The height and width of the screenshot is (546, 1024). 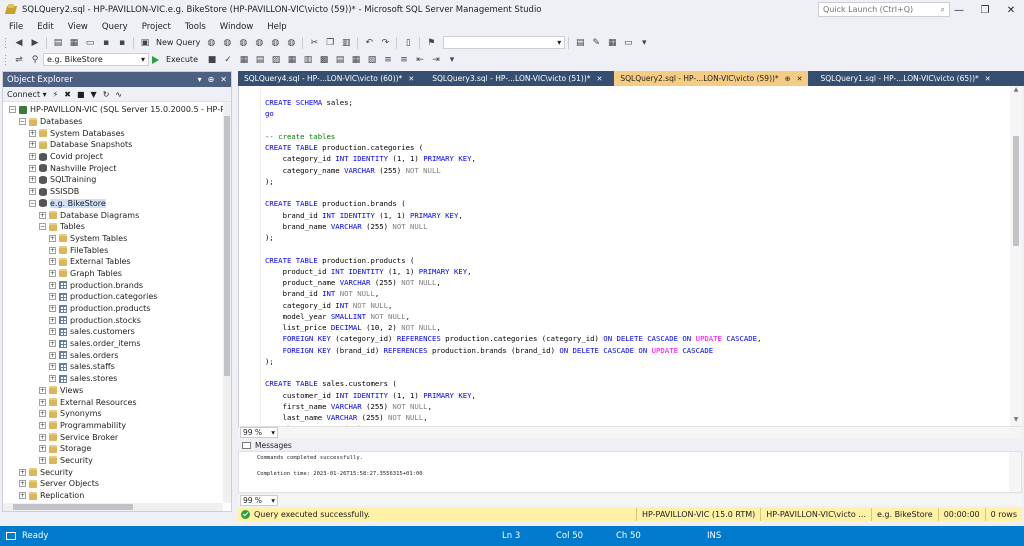 What do you see at coordinates (330, 43) in the screenshot?
I see `copy-icon: ❐` at bounding box center [330, 43].